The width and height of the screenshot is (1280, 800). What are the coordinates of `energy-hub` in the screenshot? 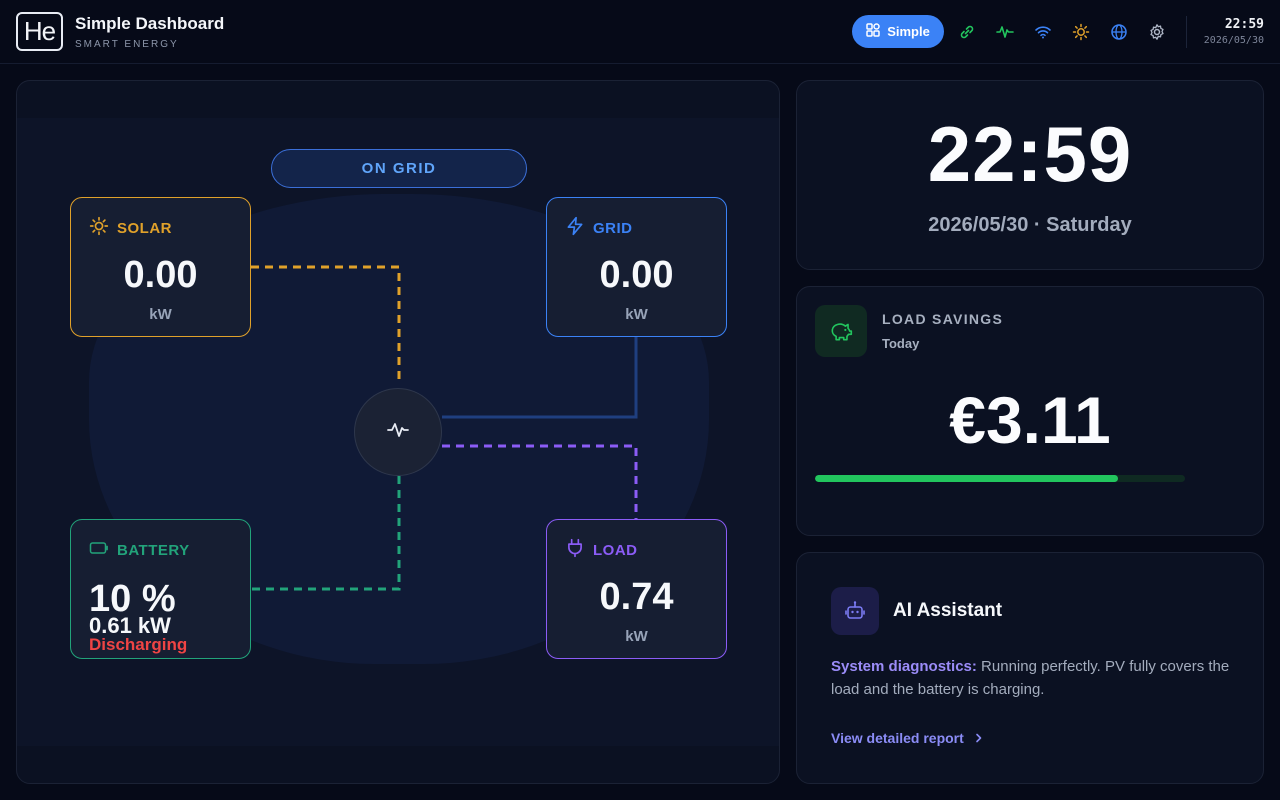 It's located at (398, 432).